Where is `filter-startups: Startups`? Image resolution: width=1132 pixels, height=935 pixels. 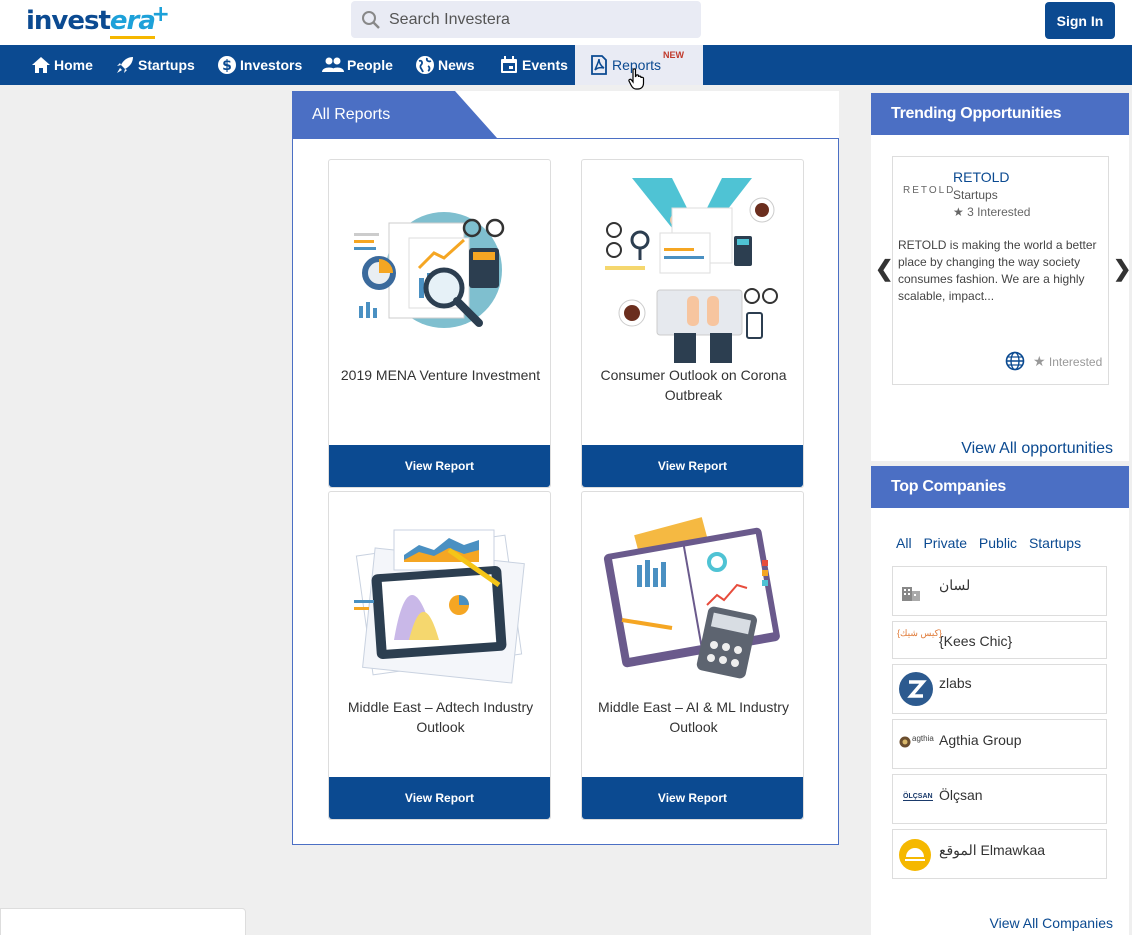
filter-startups: Startups is located at coordinates (1055, 543).